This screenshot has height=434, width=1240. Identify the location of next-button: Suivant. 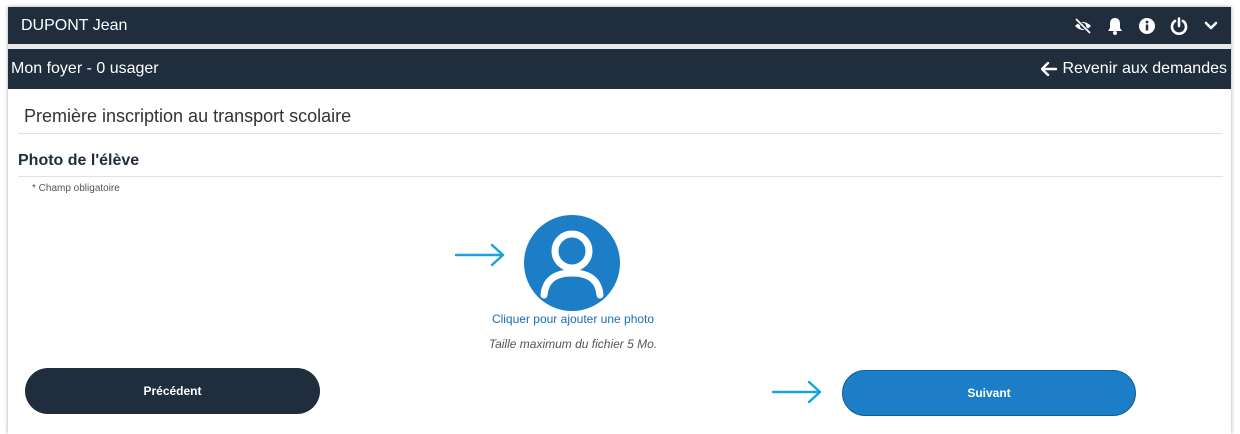
(989, 393).